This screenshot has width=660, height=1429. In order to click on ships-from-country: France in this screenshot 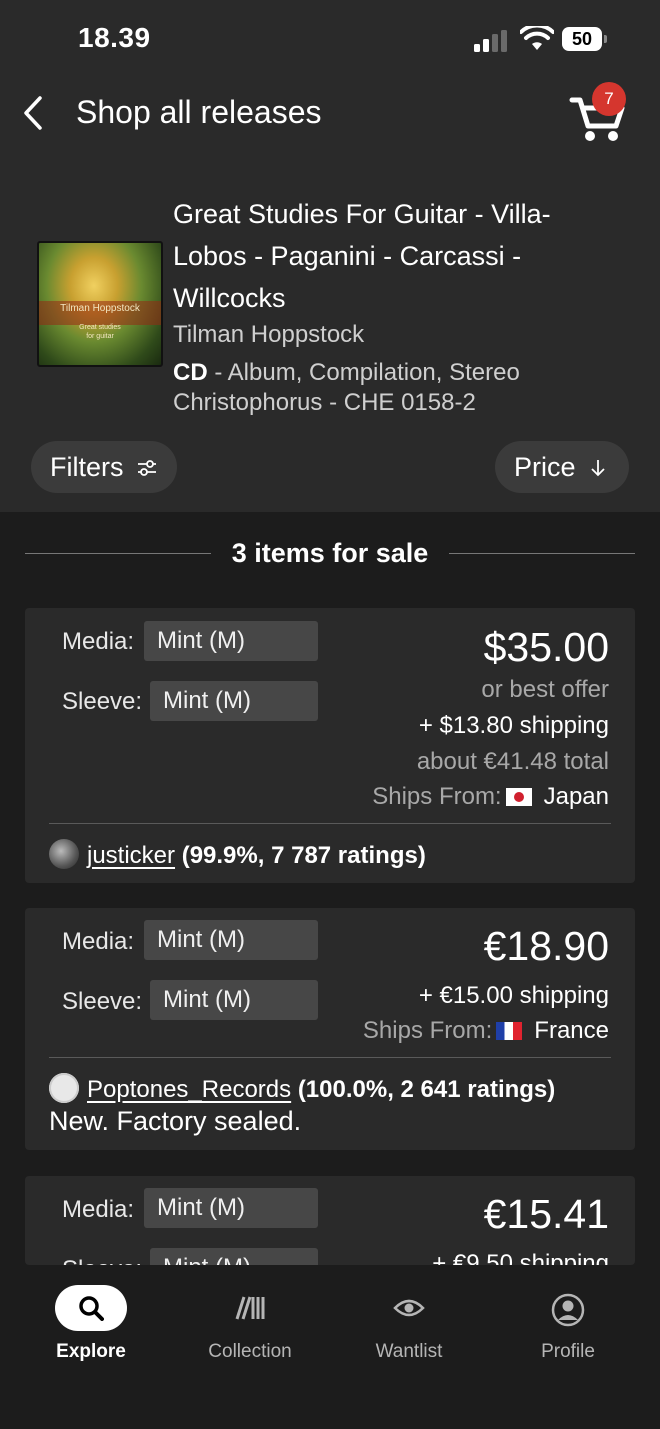, I will do `click(571, 1030)`.